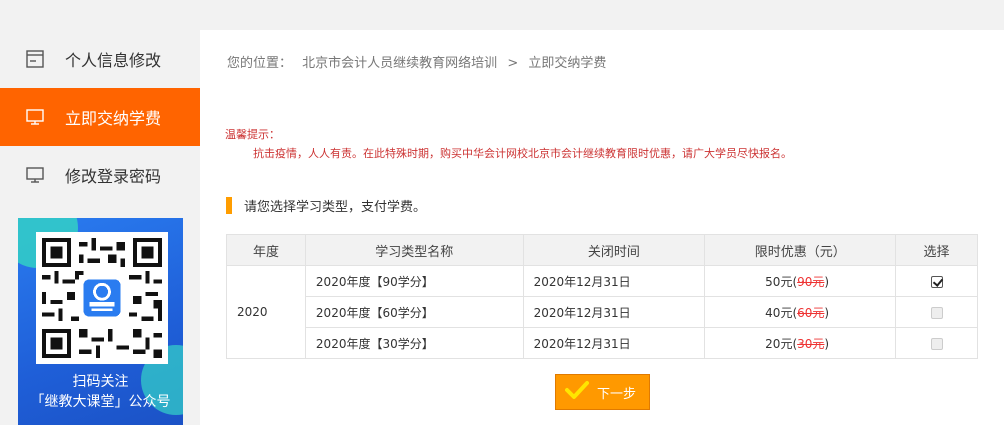 The image size is (1004, 425). What do you see at coordinates (113, 60) in the screenshot?
I see `sidebar-item-label: 个人信息修改` at bounding box center [113, 60].